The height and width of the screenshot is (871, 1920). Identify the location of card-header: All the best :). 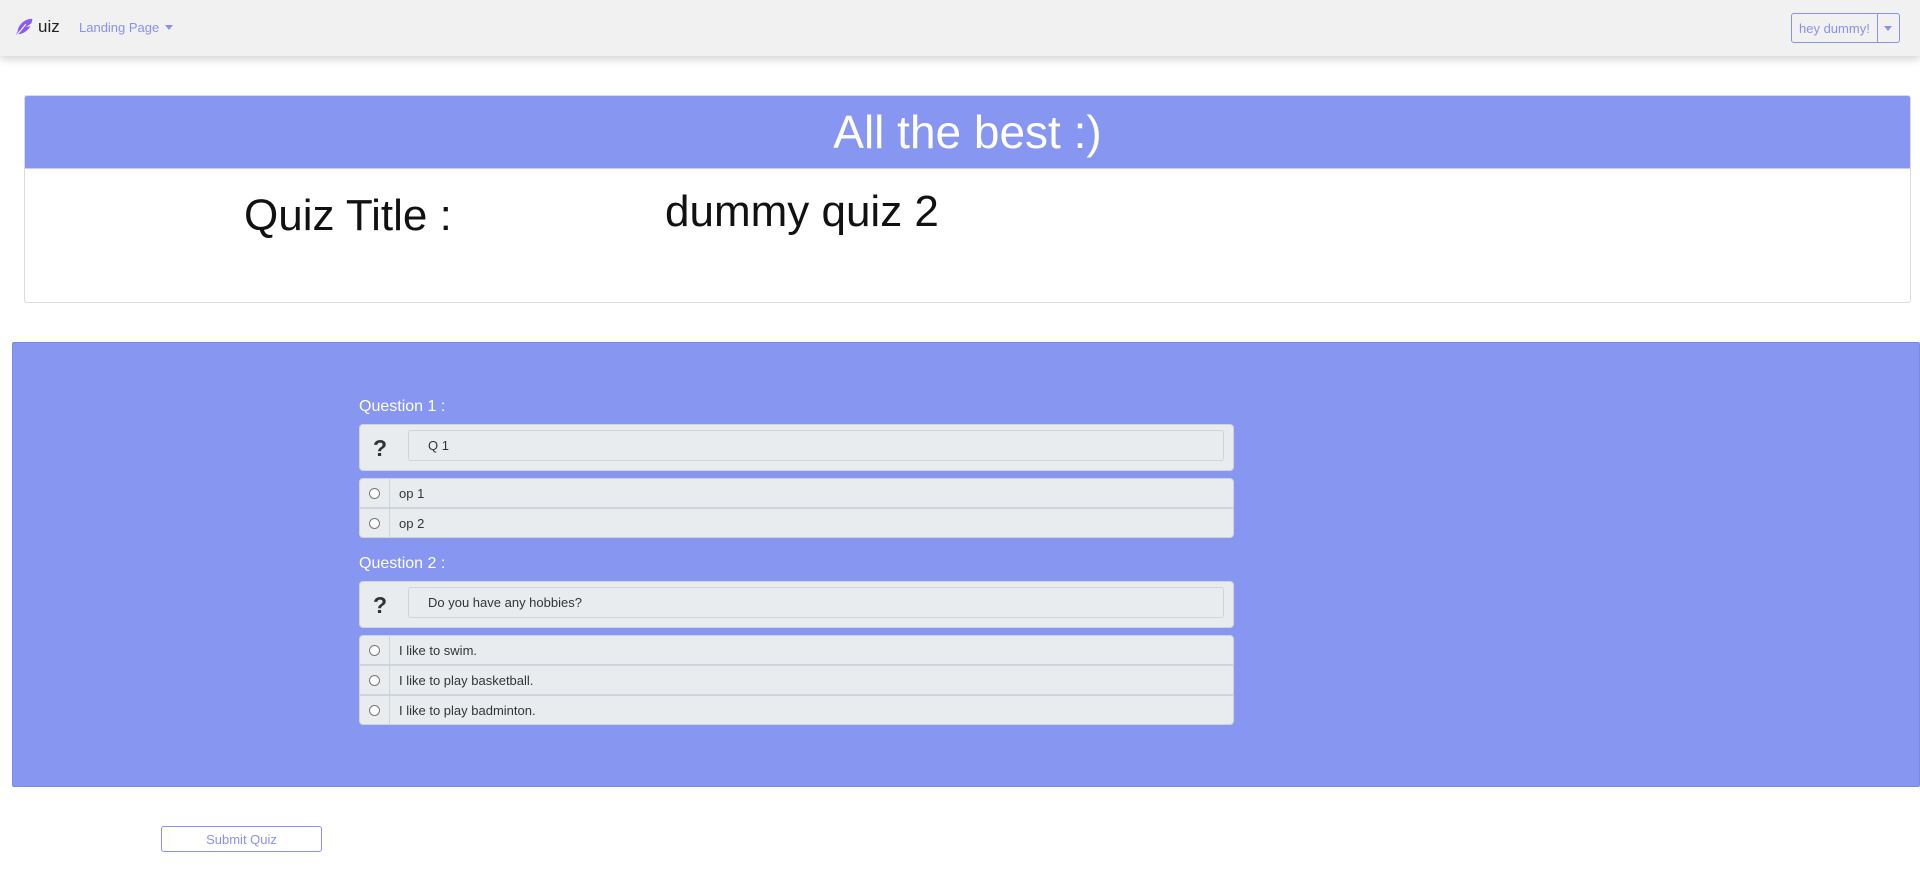
(967, 132).